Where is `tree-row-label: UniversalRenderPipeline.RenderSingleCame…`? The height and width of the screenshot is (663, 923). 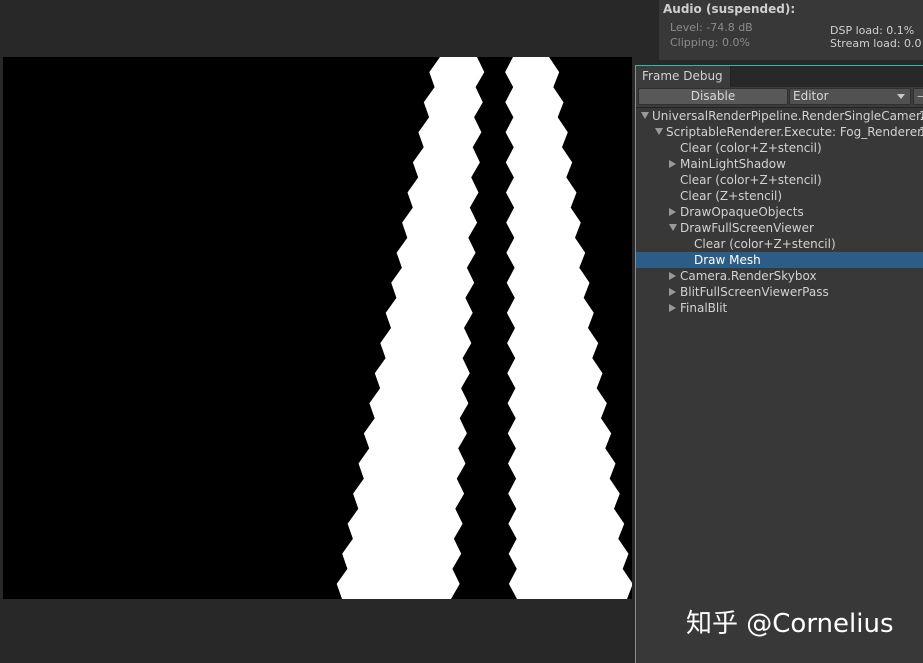 tree-row-label: UniversalRenderPipeline.RenderSingleCame… is located at coordinates (787, 116).